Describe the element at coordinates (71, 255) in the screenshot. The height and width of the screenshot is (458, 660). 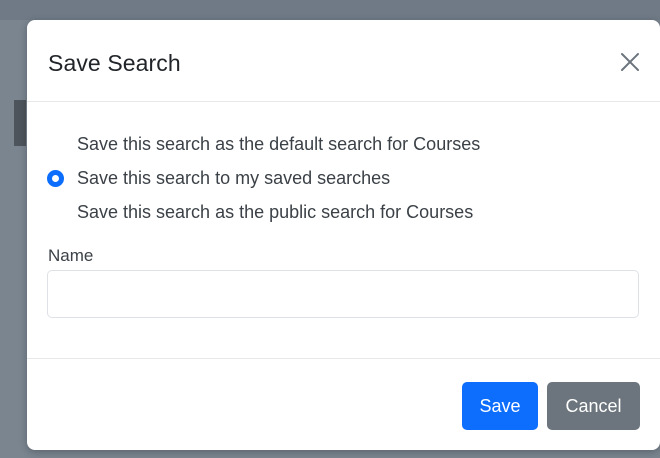
I see `name-field-label: Name` at that location.